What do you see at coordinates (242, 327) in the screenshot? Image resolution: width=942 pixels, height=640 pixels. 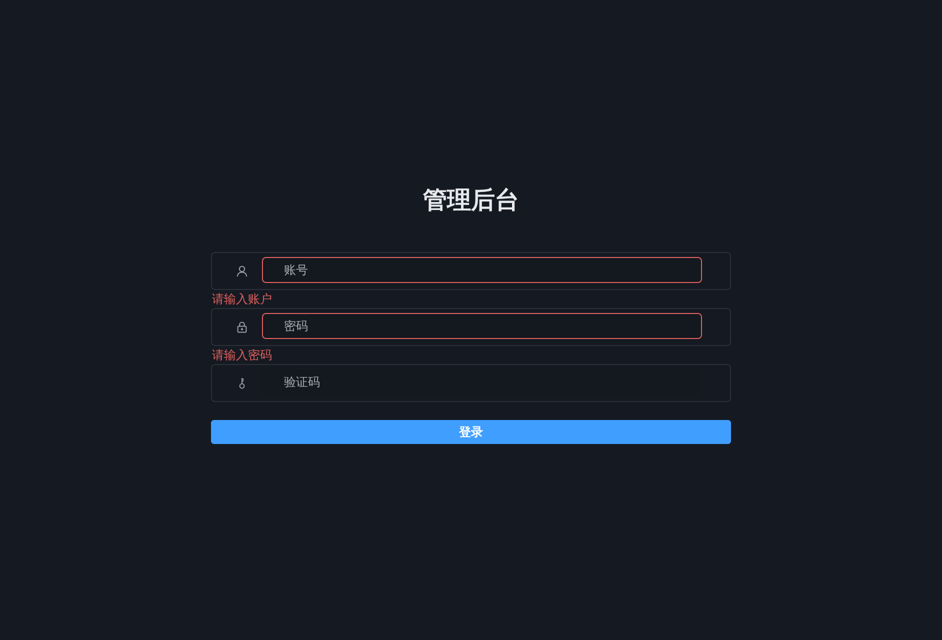 I see `lock-icon` at bounding box center [242, 327].